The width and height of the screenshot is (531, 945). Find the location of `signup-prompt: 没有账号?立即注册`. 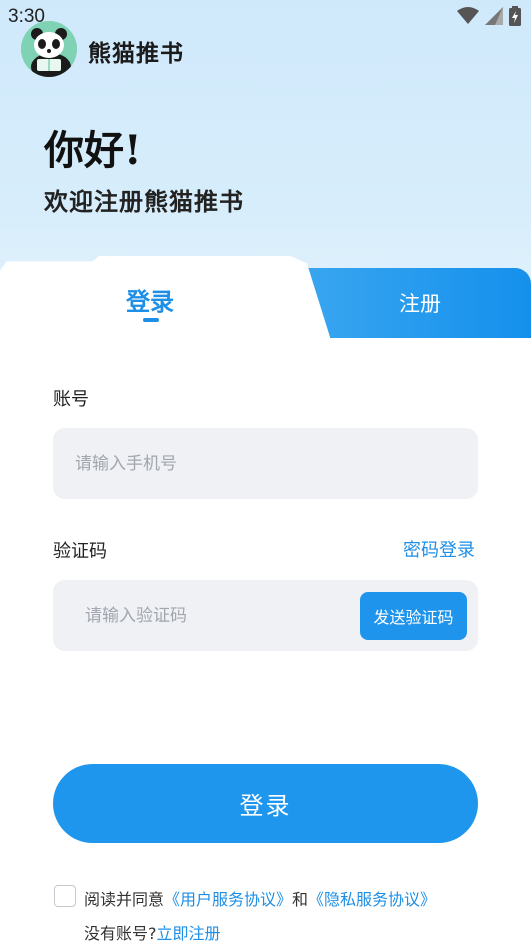

signup-prompt: 没有账号?立即注册 is located at coordinates (152, 932).